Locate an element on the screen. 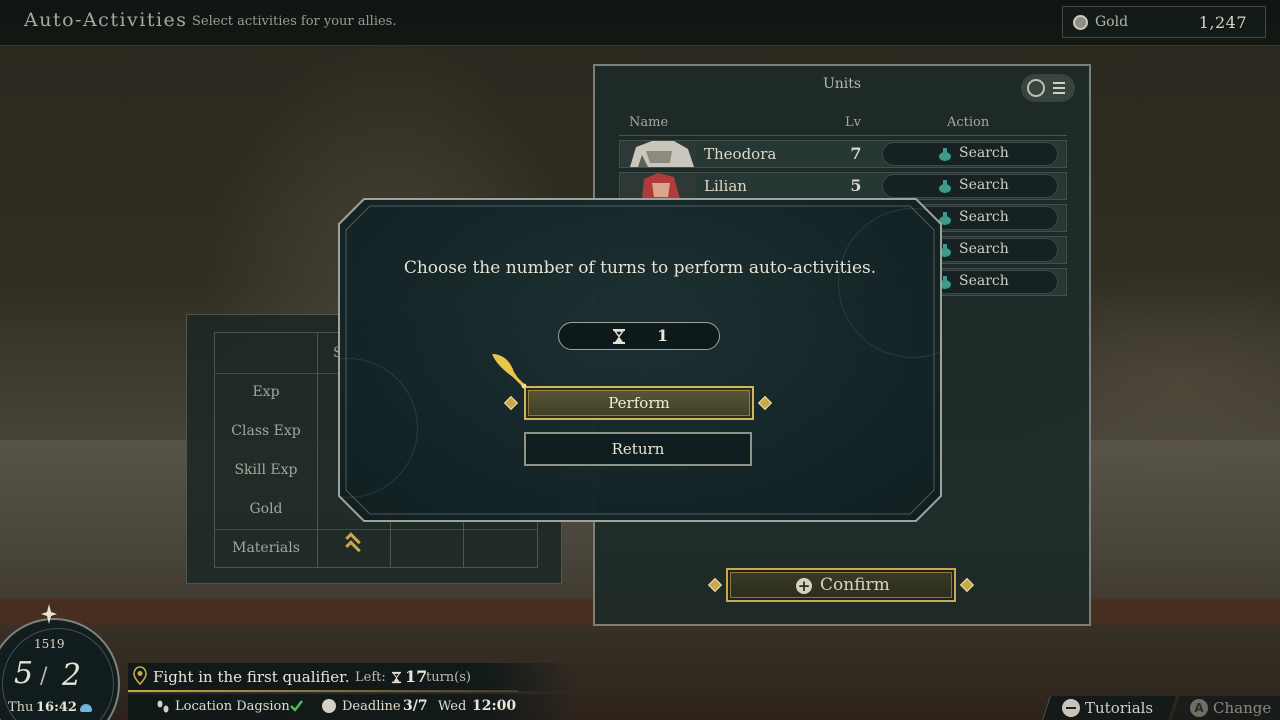  change-label: Change is located at coordinates (1242, 708).